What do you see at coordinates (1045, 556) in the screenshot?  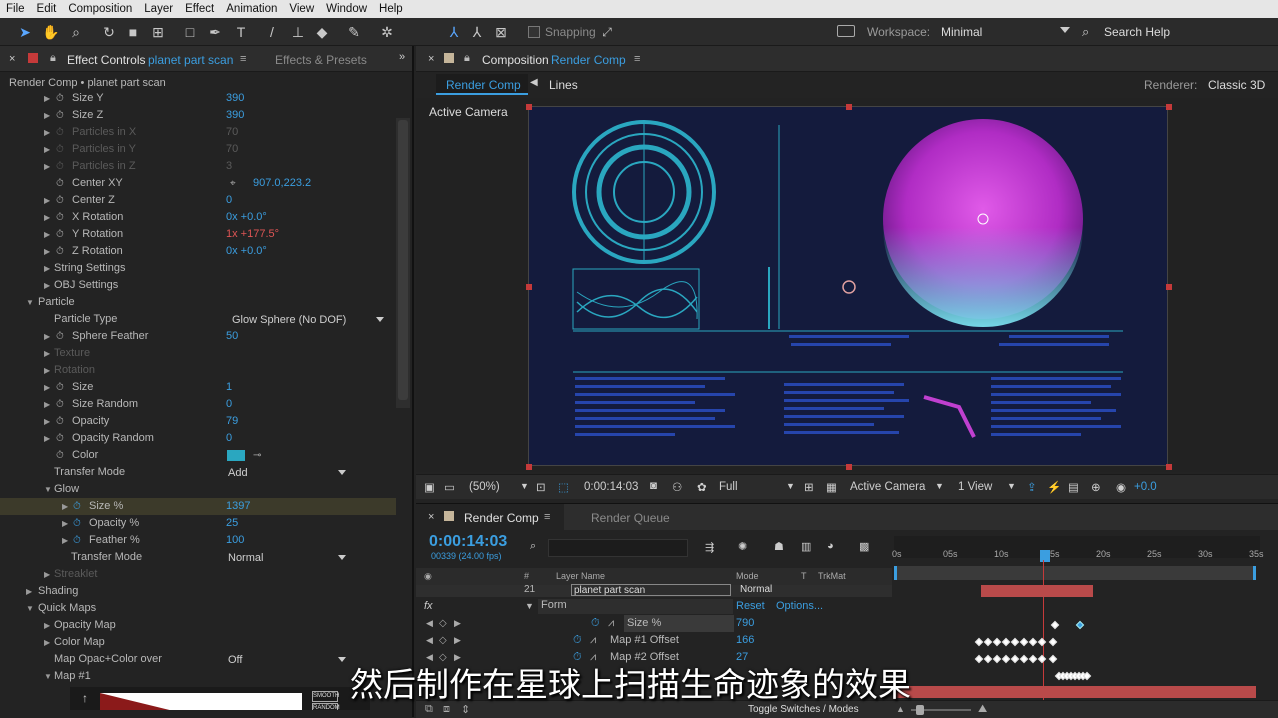 I see `playhead-handle` at bounding box center [1045, 556].